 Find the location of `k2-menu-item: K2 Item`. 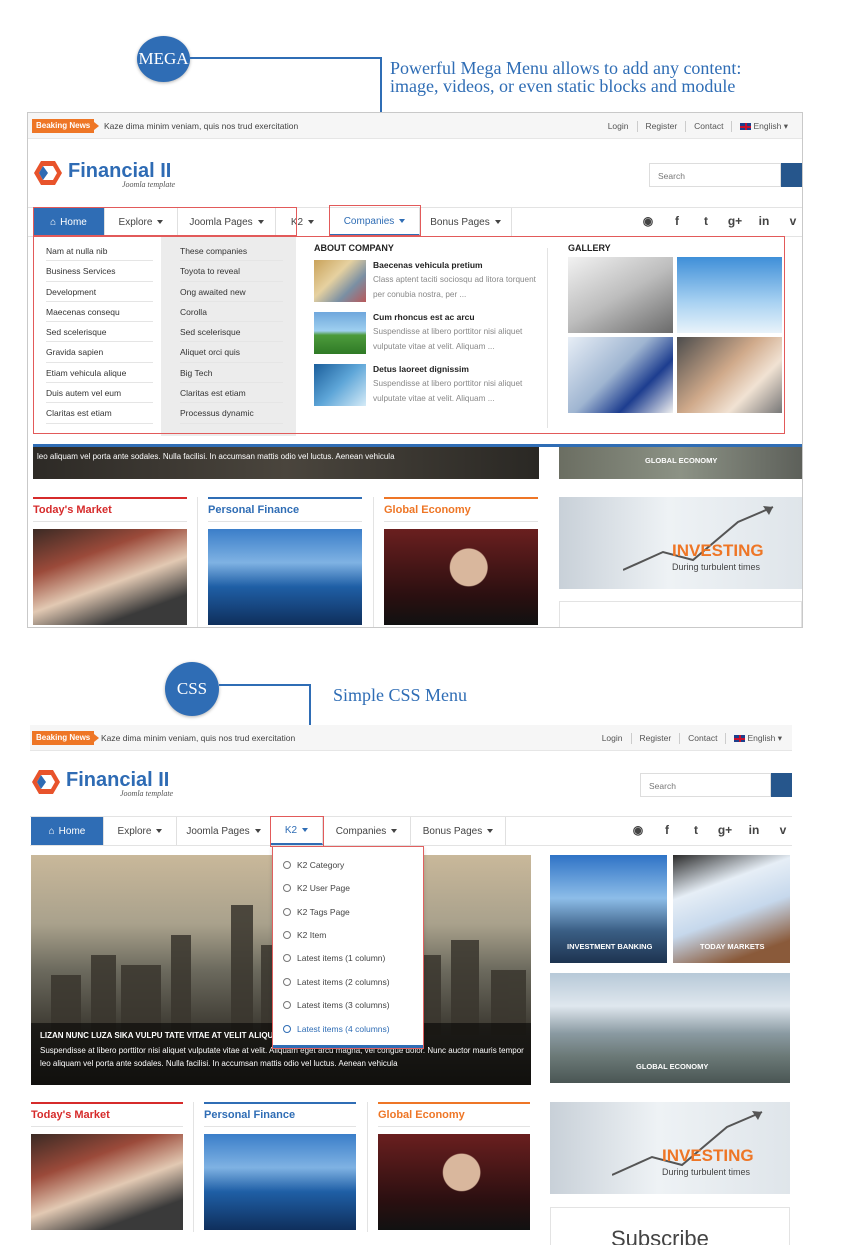

k2-menu-item: K2 Item is located at coordinates (304, 935).